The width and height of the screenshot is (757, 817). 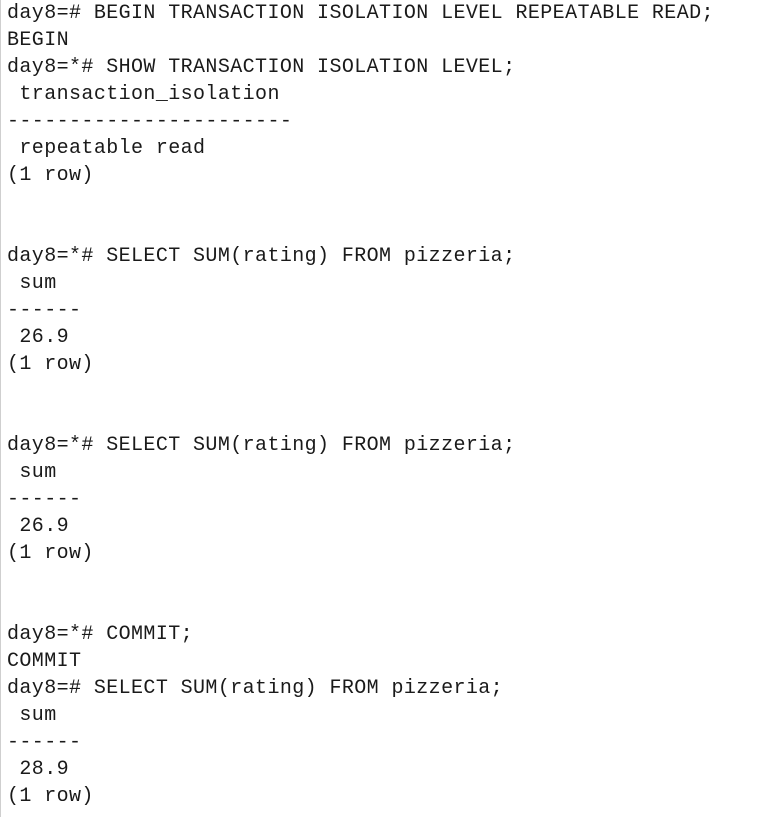 I want to click on command-line: day8=# SELECT SUM(rating) FROM pizzeria;, so click(x=255, y=688).